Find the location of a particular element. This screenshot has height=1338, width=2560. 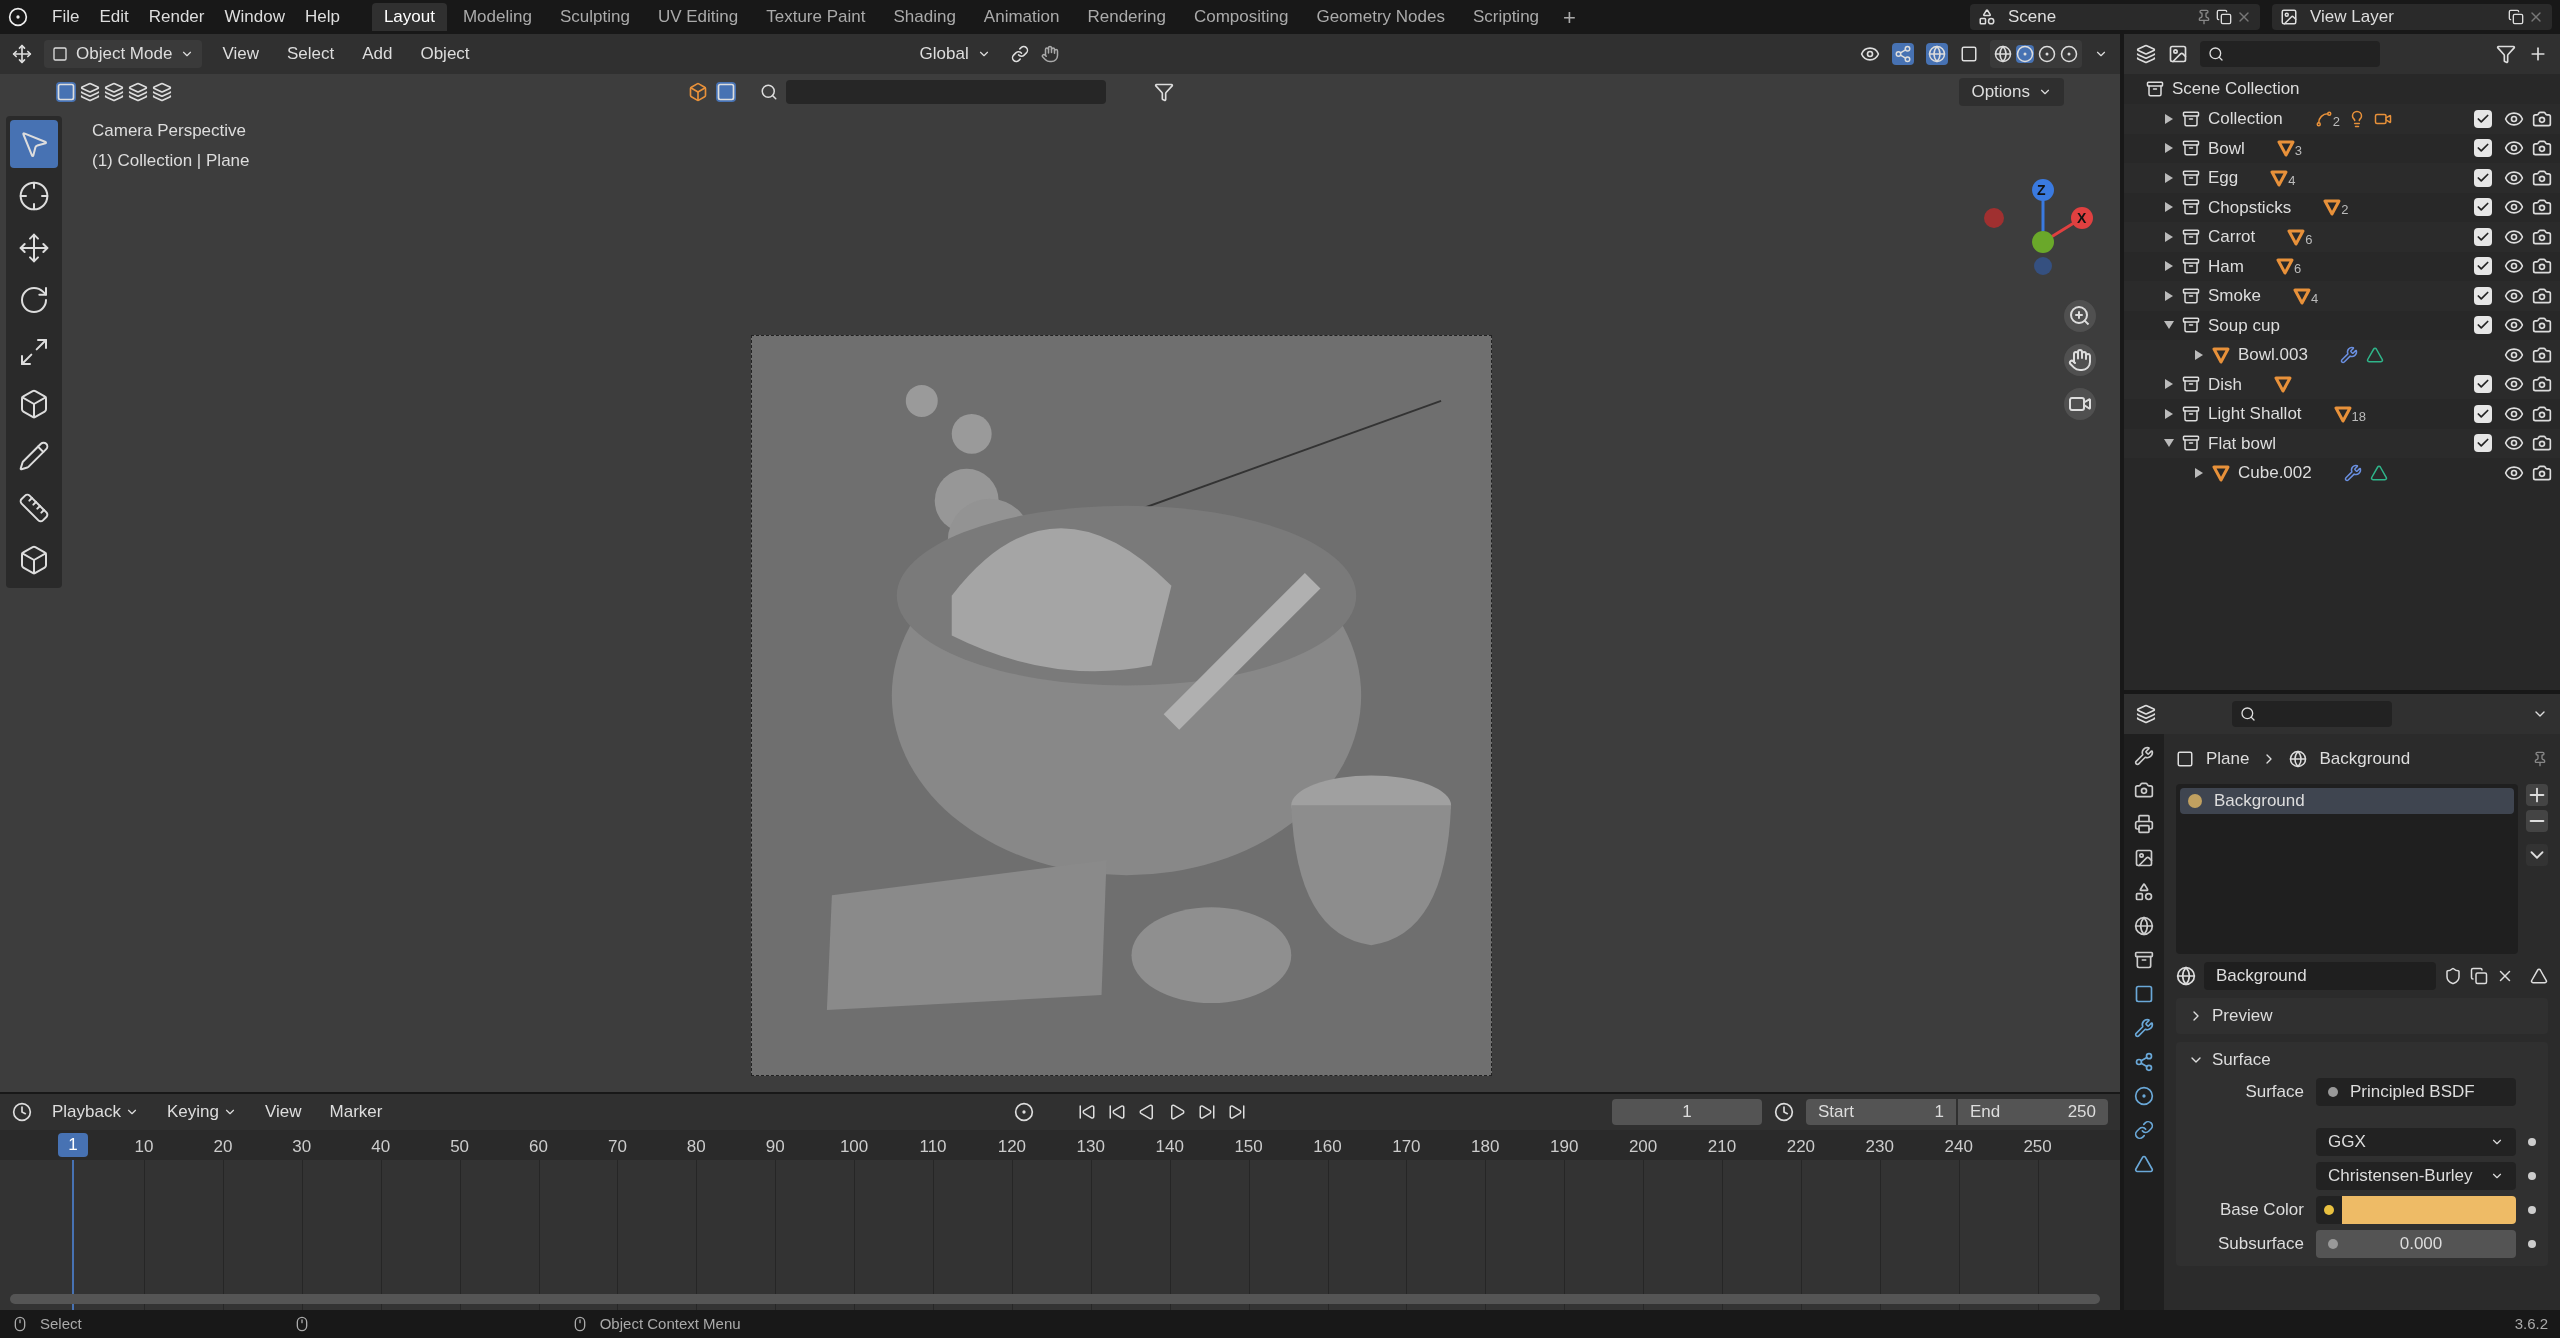

workspace-tab: UV Editing is located at coordinates (698, 17).